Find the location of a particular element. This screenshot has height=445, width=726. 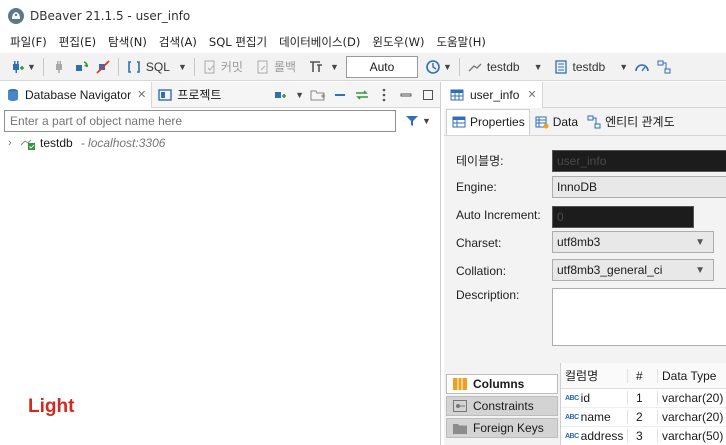

tab-columns: Columns is located at coordinates (502, 384).